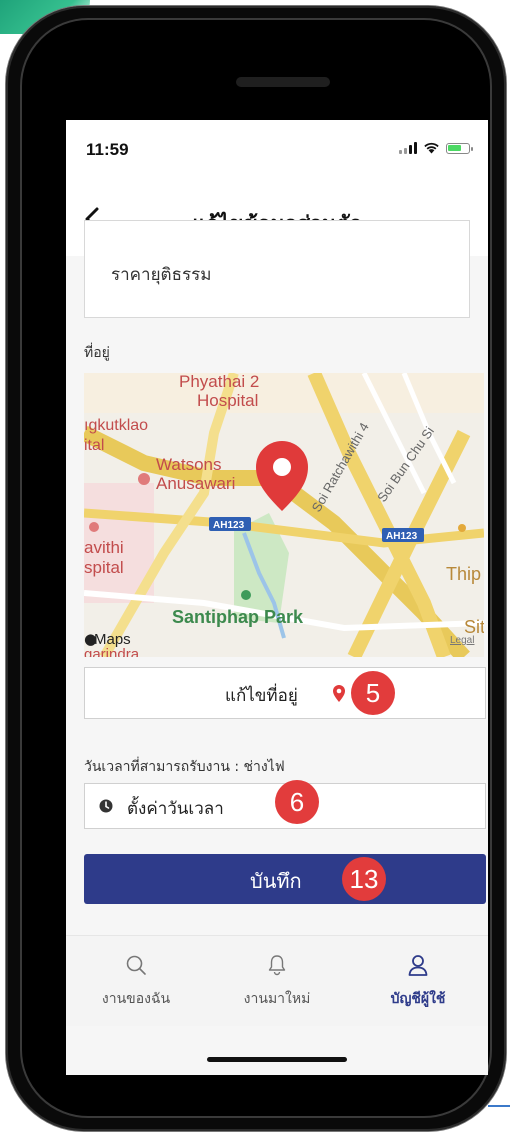 The image size is (510, 1135). Describe the element at coordinates (297, 802) in the screenshot. I see `step-badge-6: 6` at that location.